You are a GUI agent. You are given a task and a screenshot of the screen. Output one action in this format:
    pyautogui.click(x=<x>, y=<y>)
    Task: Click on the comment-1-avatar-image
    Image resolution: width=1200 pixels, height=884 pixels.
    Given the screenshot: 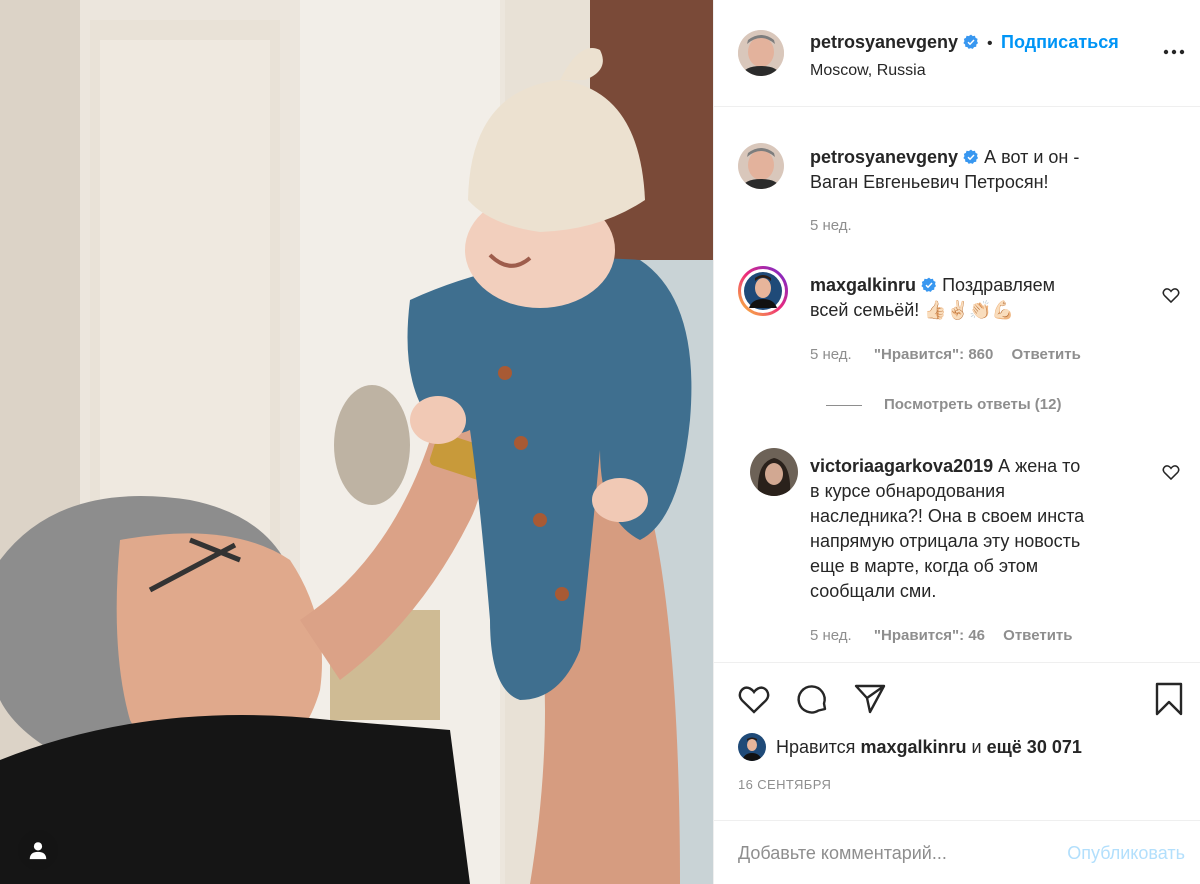 What is the action you would take?
    pyautogui.click(x=763, y=291)
    